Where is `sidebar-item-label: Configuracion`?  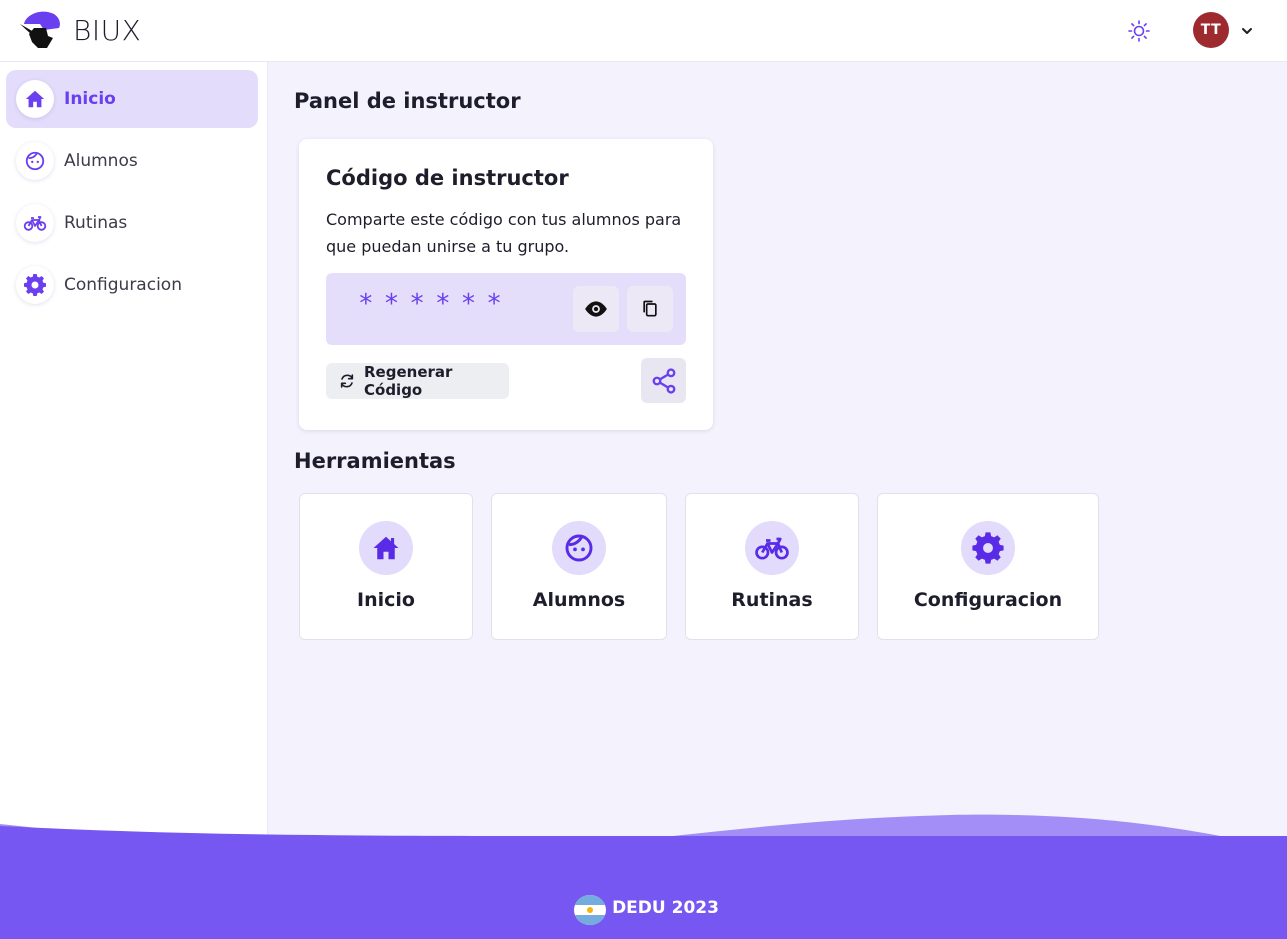
sidebar-item-label: Configuracion is located at coordinates (123, 285).